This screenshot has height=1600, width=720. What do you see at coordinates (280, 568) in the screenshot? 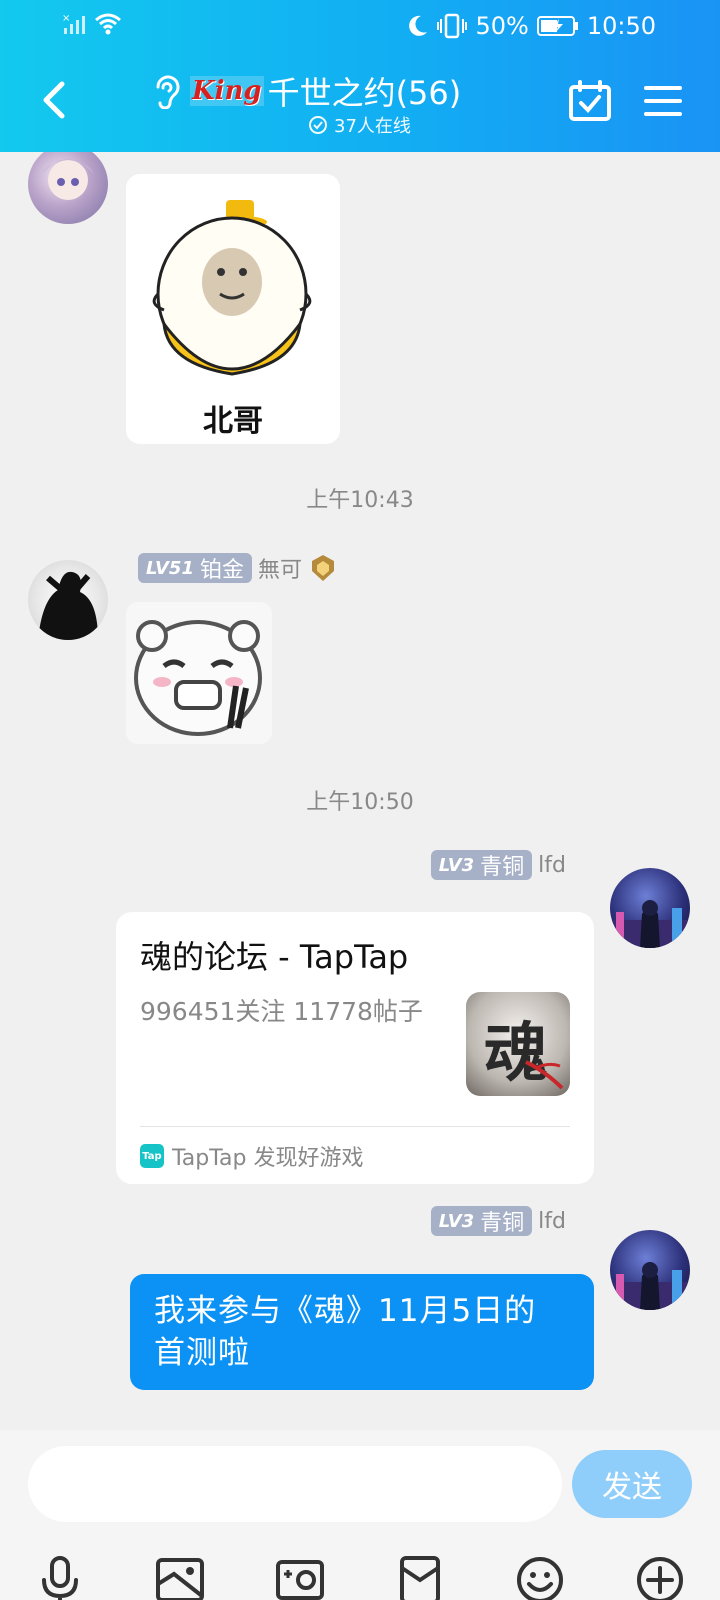
I see `sender-nickname: 無可` at bounding box center [280, 568].